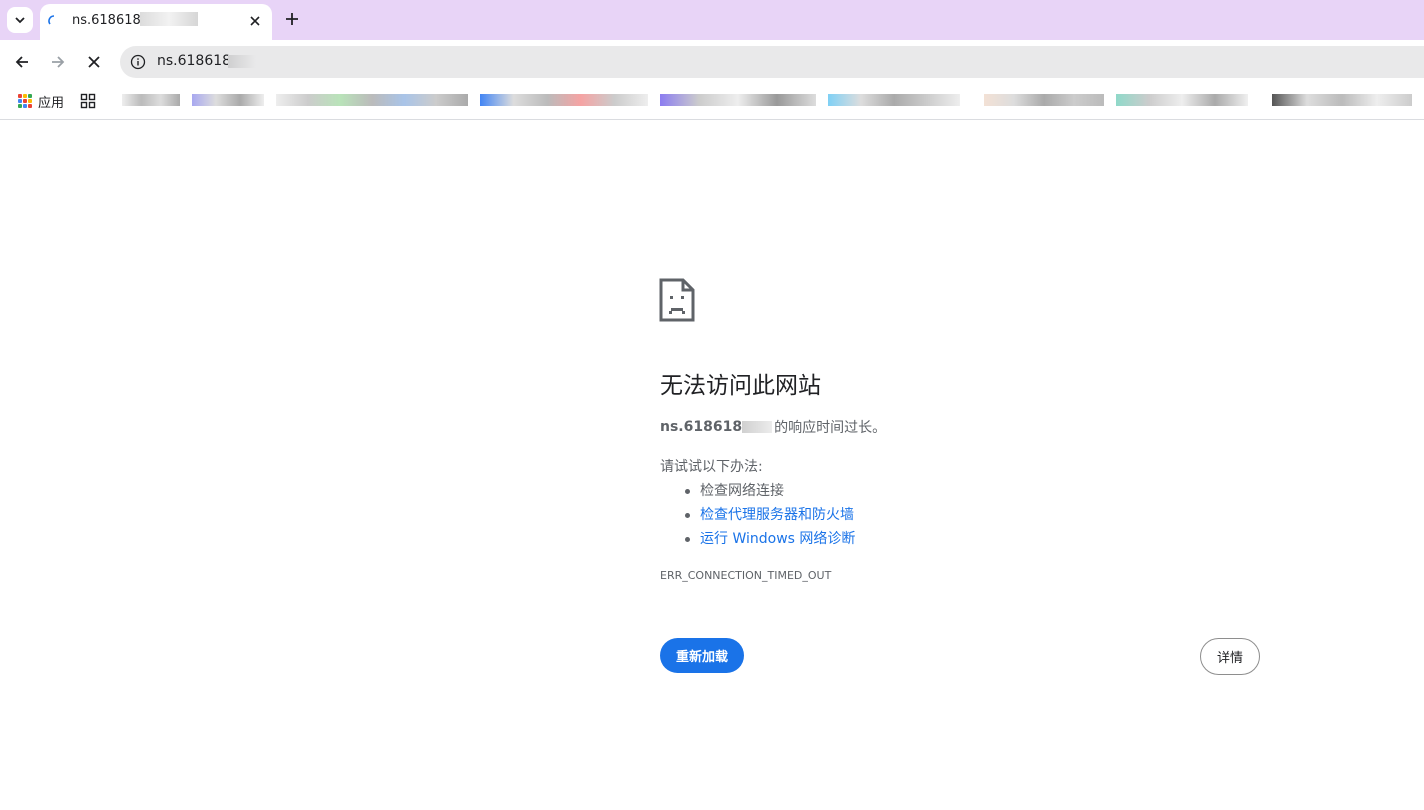 This screenshot has width=1424, height=810. Describe the element at coordinates (111, 20) in the screenshot. I see `tab-title: ns.618618..` at that location.